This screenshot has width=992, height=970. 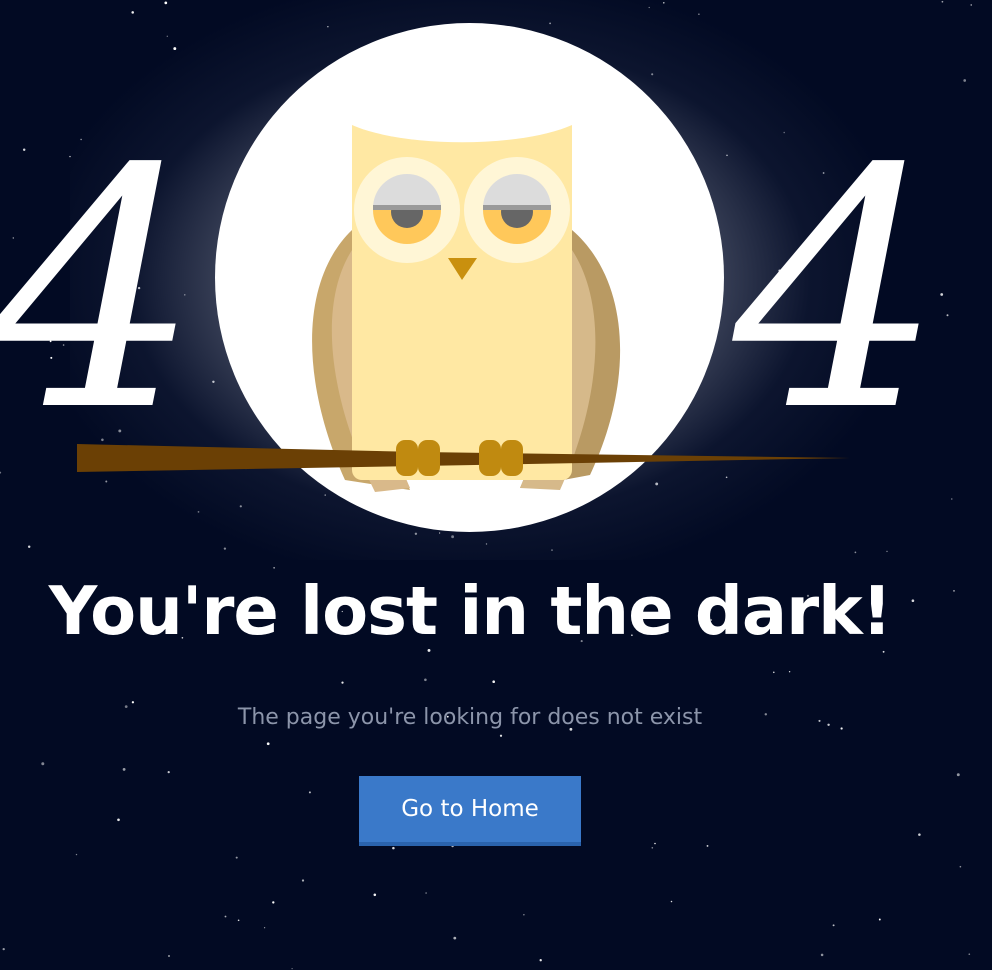 I want to click on owl-body, so click(x=462, y=281).